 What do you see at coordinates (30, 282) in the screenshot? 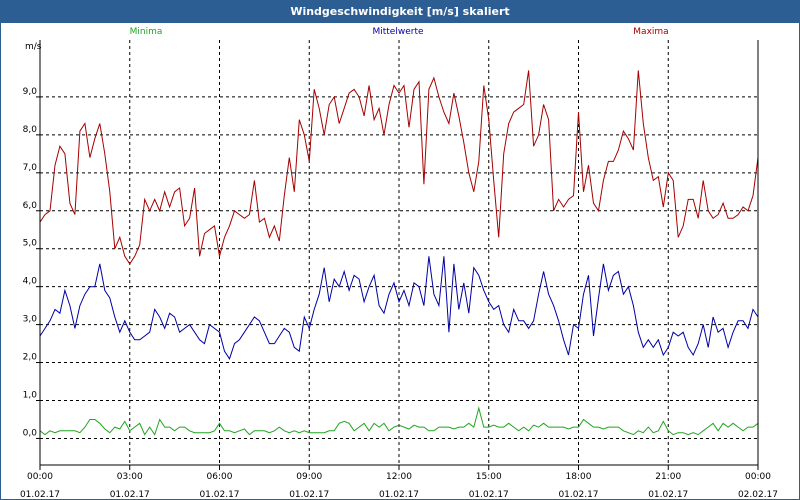
I see `y-tick-label: 4,0` at bounding box center [30, 282].